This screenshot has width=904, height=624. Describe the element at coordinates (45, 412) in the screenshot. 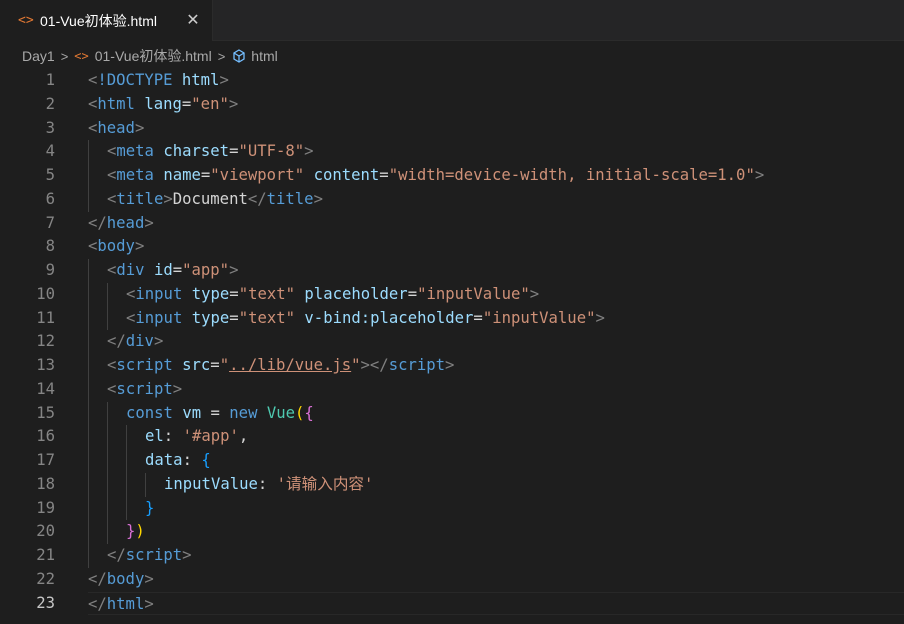

I see `line-number: 15` at that location.